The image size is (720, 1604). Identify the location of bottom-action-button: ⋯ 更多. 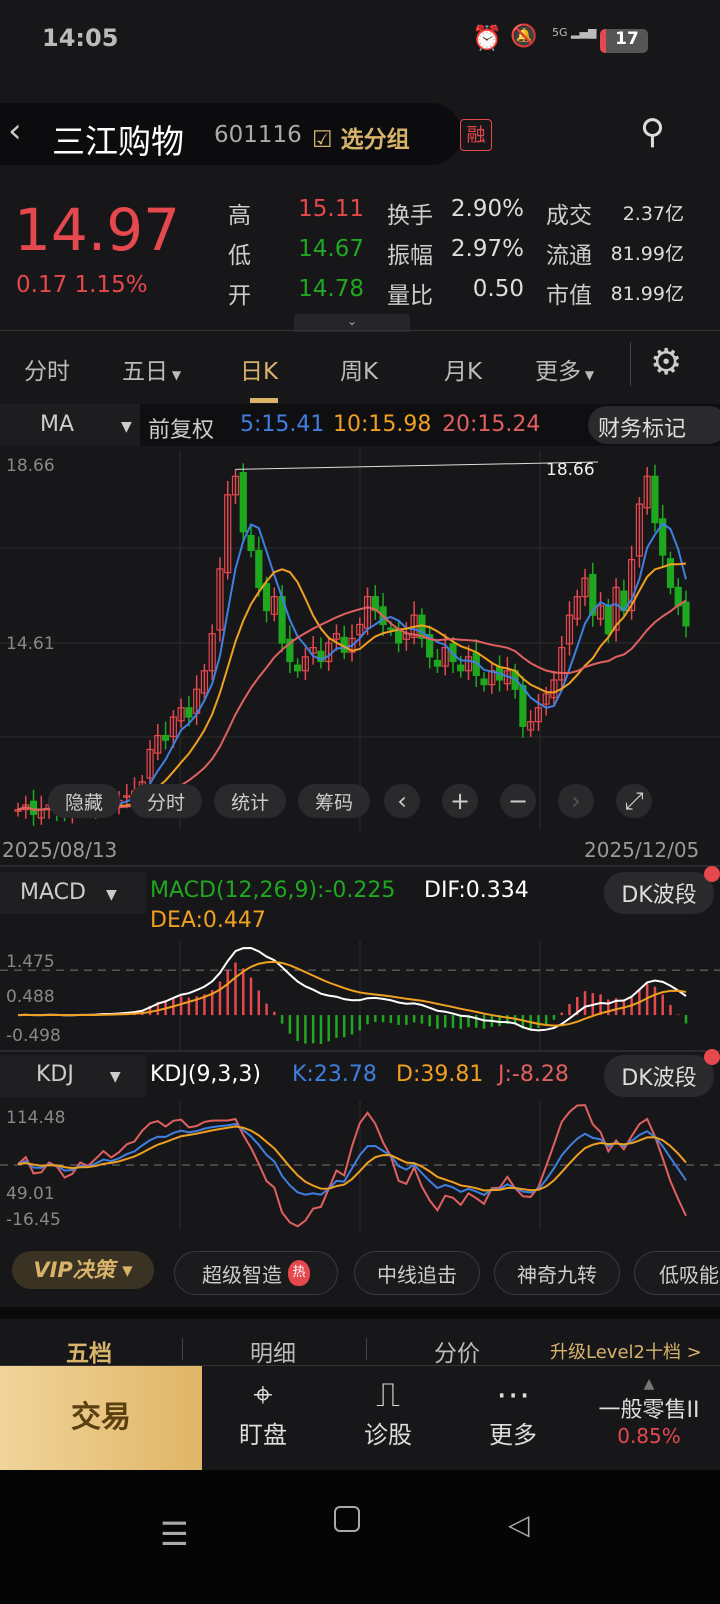
(513, 1412).